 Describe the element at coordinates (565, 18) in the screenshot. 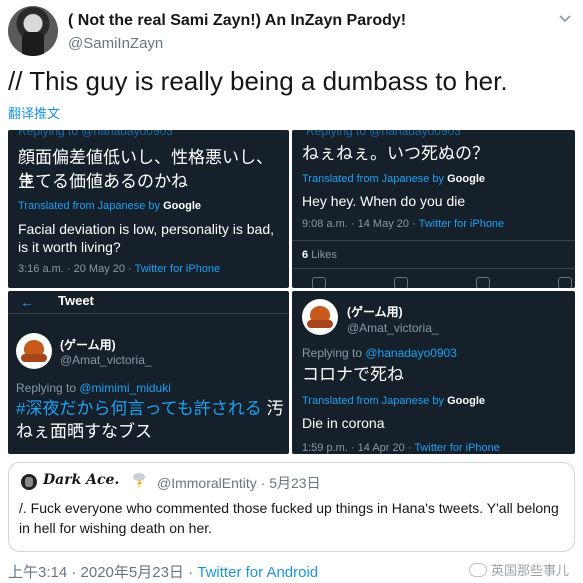

I see `chevron-down-icon` at that location.